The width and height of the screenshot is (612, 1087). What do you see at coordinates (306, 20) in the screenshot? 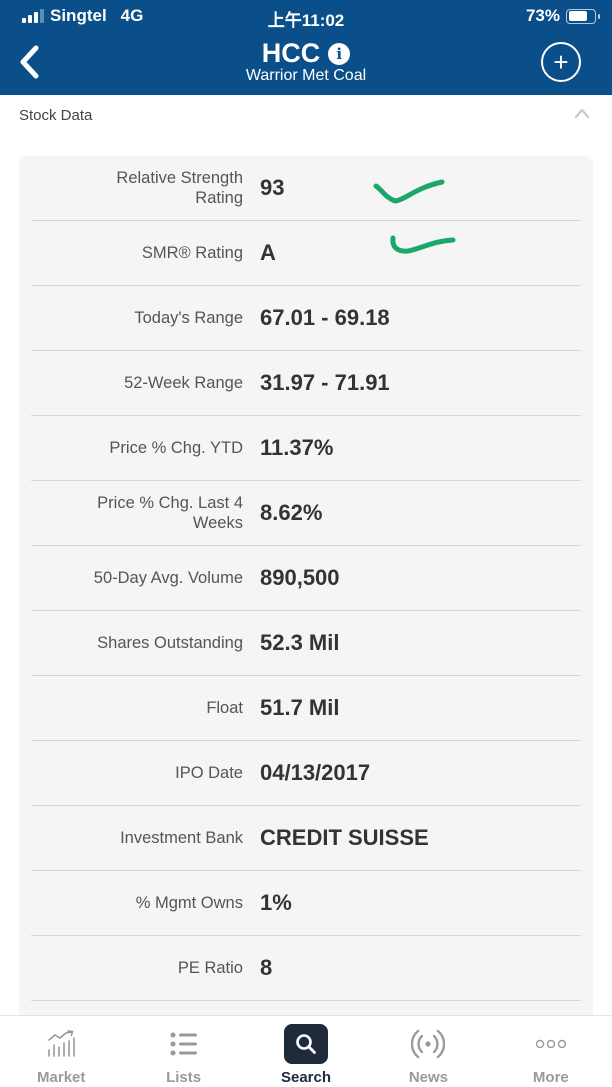
I see `status-time: 上午11:02` at bounding box center [306, 20].